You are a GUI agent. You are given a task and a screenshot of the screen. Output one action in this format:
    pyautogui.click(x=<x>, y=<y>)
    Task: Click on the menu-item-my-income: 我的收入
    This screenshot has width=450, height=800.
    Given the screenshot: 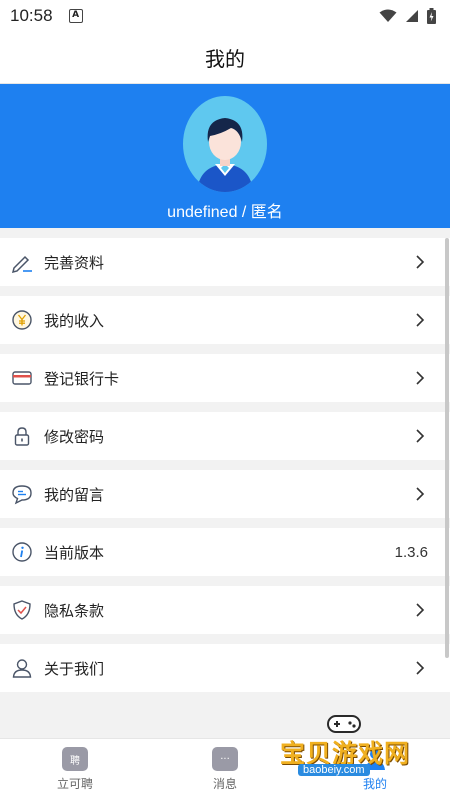 What is the action you would take?
    pyautogui.click(x=225, y=320)
    